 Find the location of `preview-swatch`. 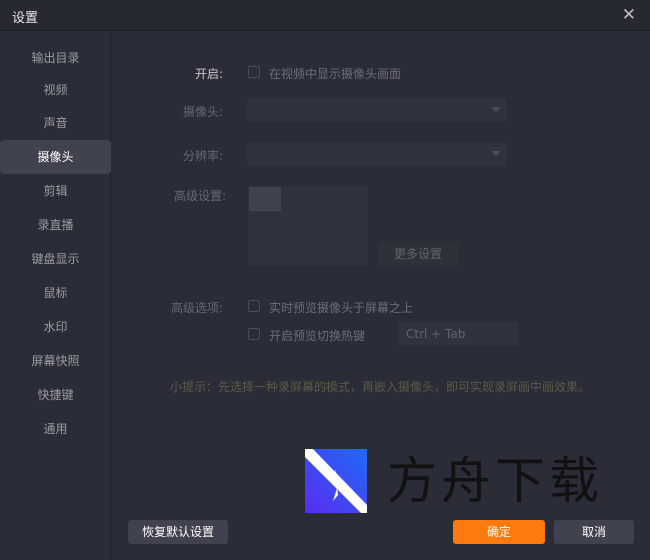

preview-swatch is located at coordinates (265, 199).